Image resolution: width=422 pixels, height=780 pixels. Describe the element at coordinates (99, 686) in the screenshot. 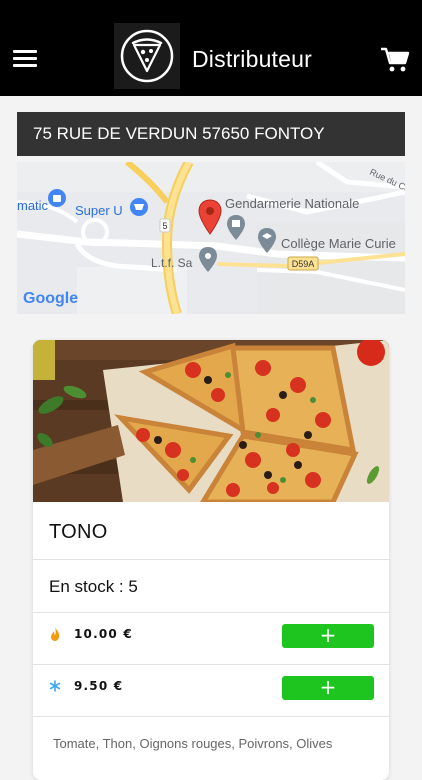

I see `price-value-cold: 9.50 €` at that location.